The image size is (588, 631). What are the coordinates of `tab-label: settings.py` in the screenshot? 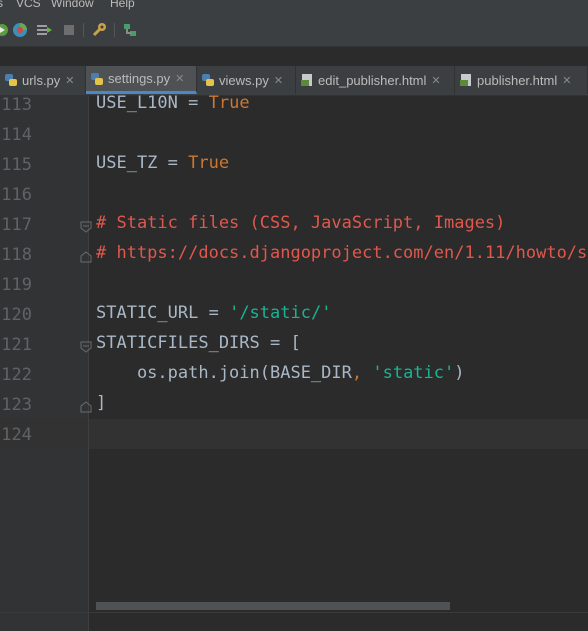 It's located at (139, 78).